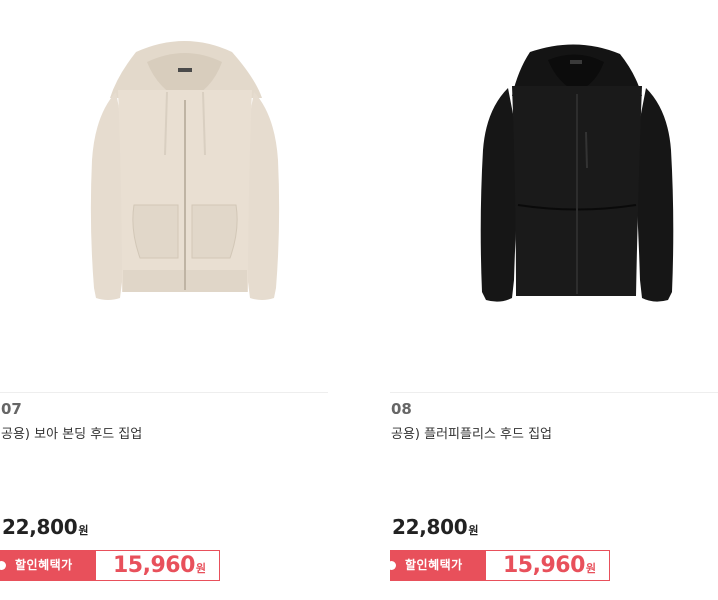  What do you see at coordinates (577, 173) in the screenshot?
I see `black-hoodie-image` at bounding box center [577, 173].